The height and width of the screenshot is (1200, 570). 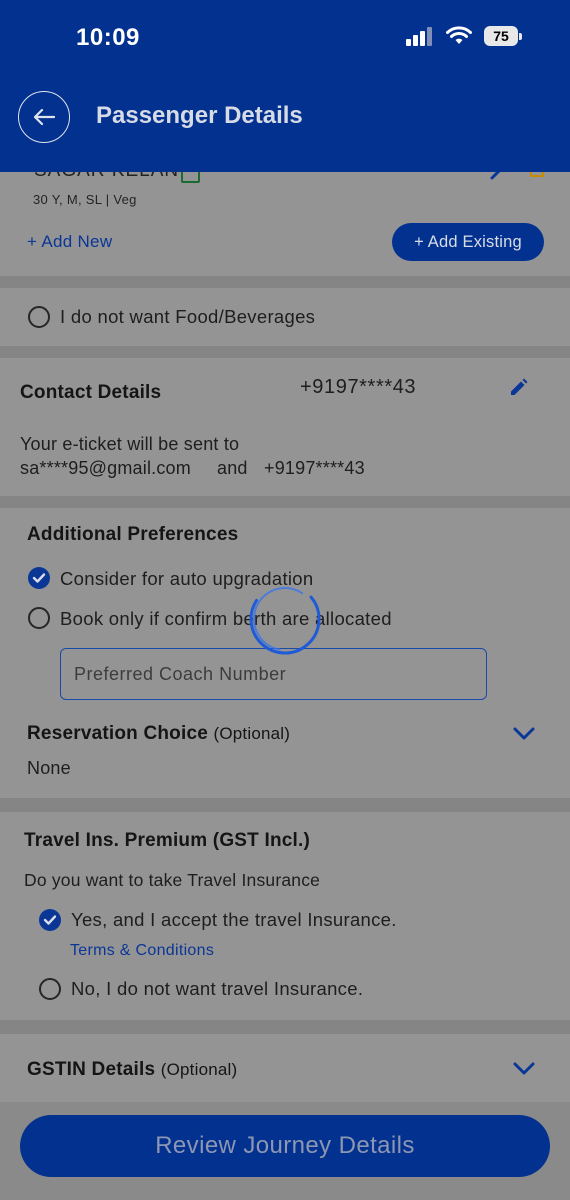 I want to click on battery-level: 75, so click(x=501, y=36).